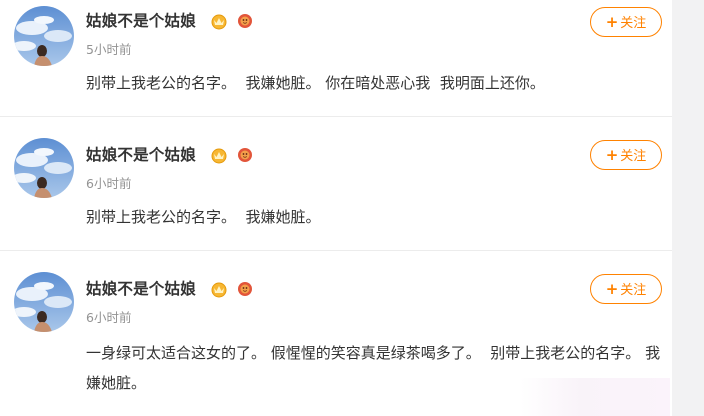  I want to click on post-timestamp: 5小时前, so click(108, 50).